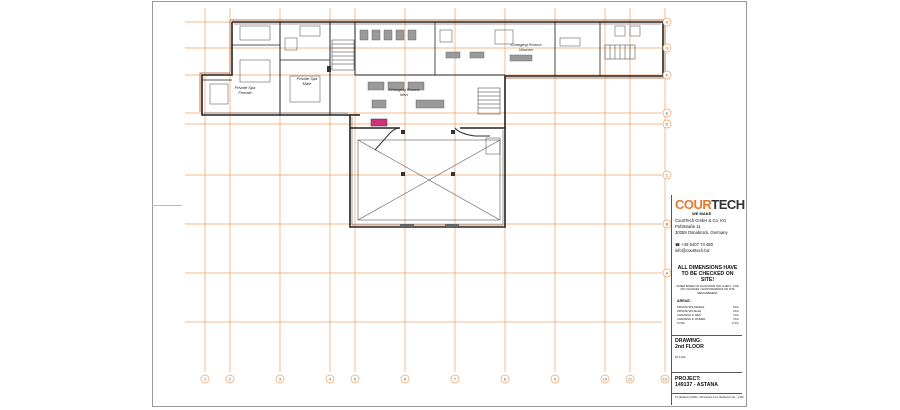  Describe the element at coordinates (694, 247) in the screenshot. I see `company-contact: ☎ +49 5407 73 480 info@courttech.biz` at that location.